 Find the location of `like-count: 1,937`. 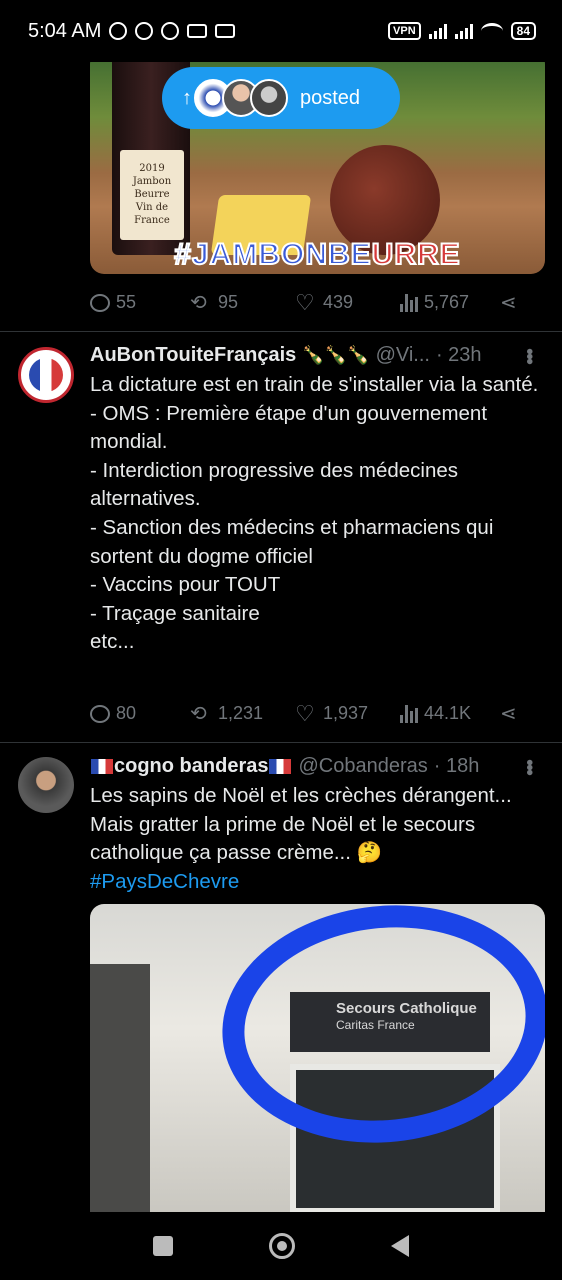

like-count: 1,937 is located at coordinates (346, 713).